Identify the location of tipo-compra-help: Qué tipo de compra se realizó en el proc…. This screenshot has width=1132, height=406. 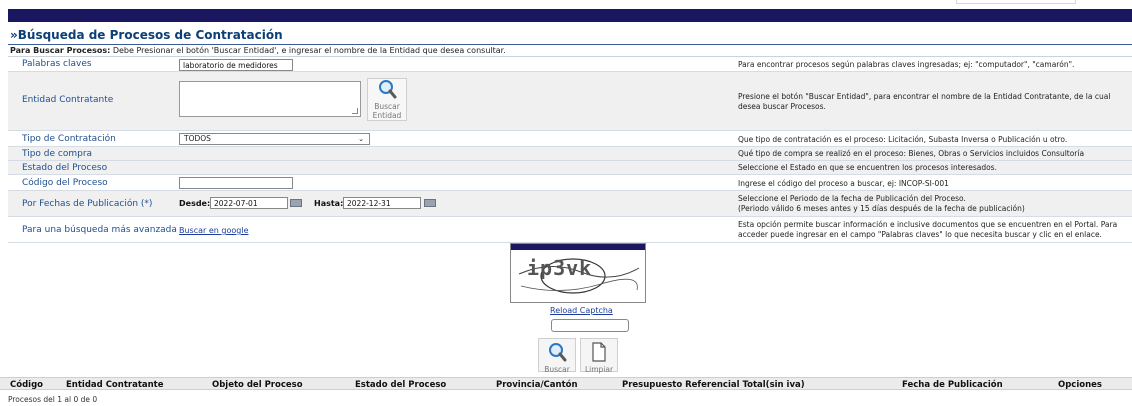
(911, 153).